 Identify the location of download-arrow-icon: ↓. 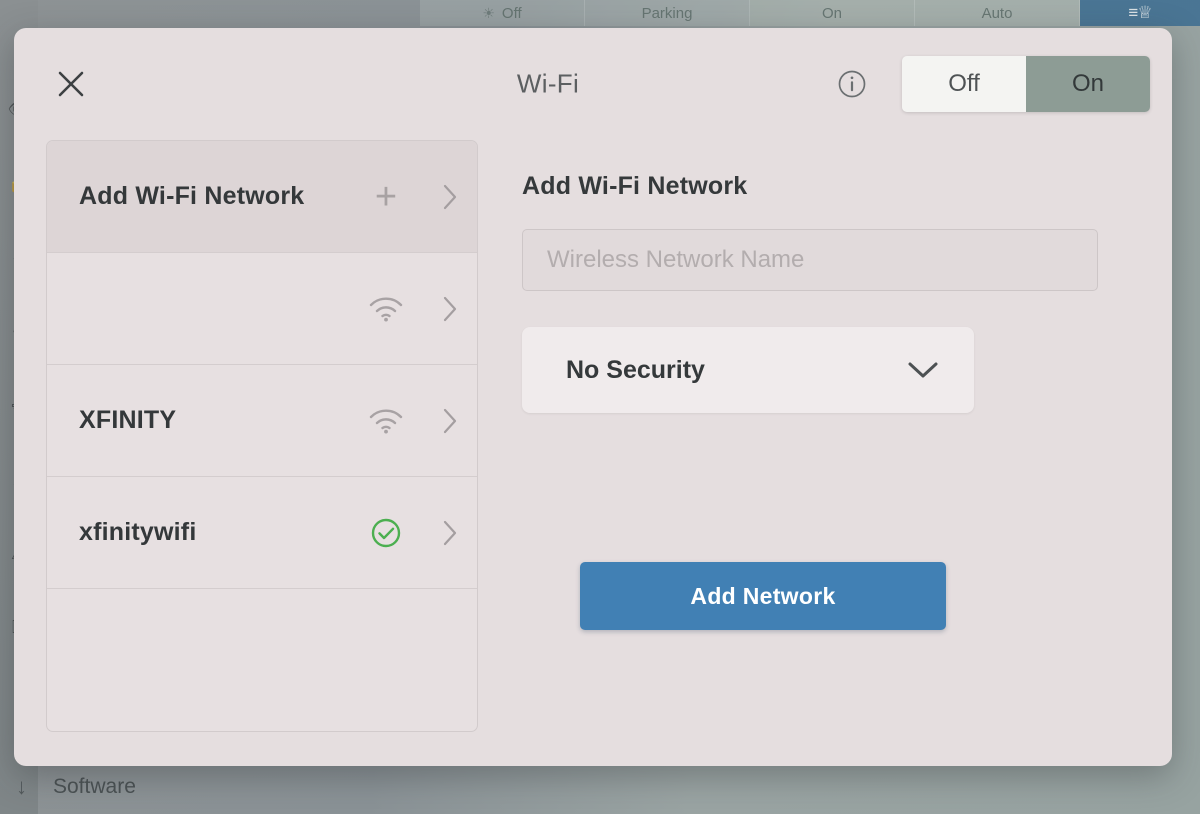
(21, 786).